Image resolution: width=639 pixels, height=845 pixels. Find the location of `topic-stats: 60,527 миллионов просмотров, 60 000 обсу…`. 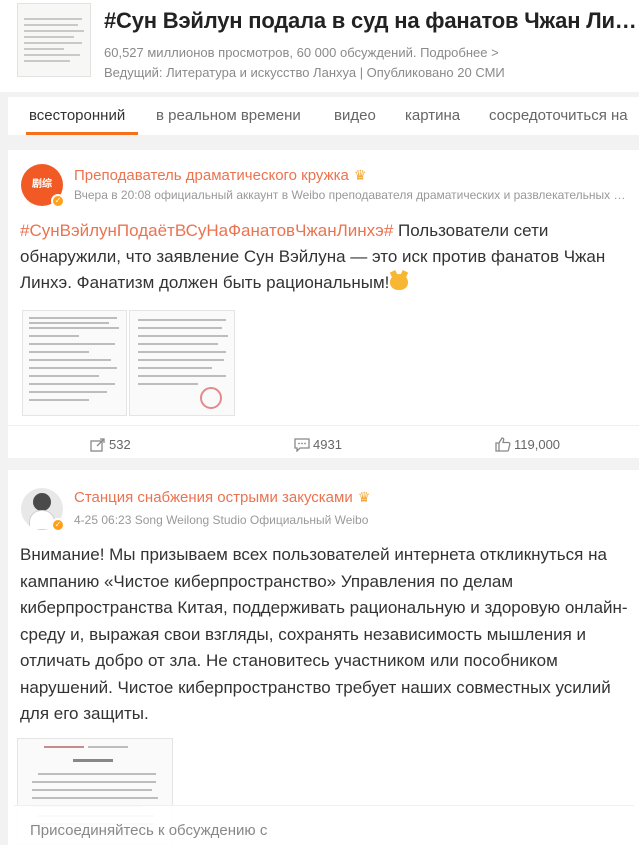

topic-stats: 60,527 миллионов просмотров, 60 000 обсу… is located at coordinates (301, 52).